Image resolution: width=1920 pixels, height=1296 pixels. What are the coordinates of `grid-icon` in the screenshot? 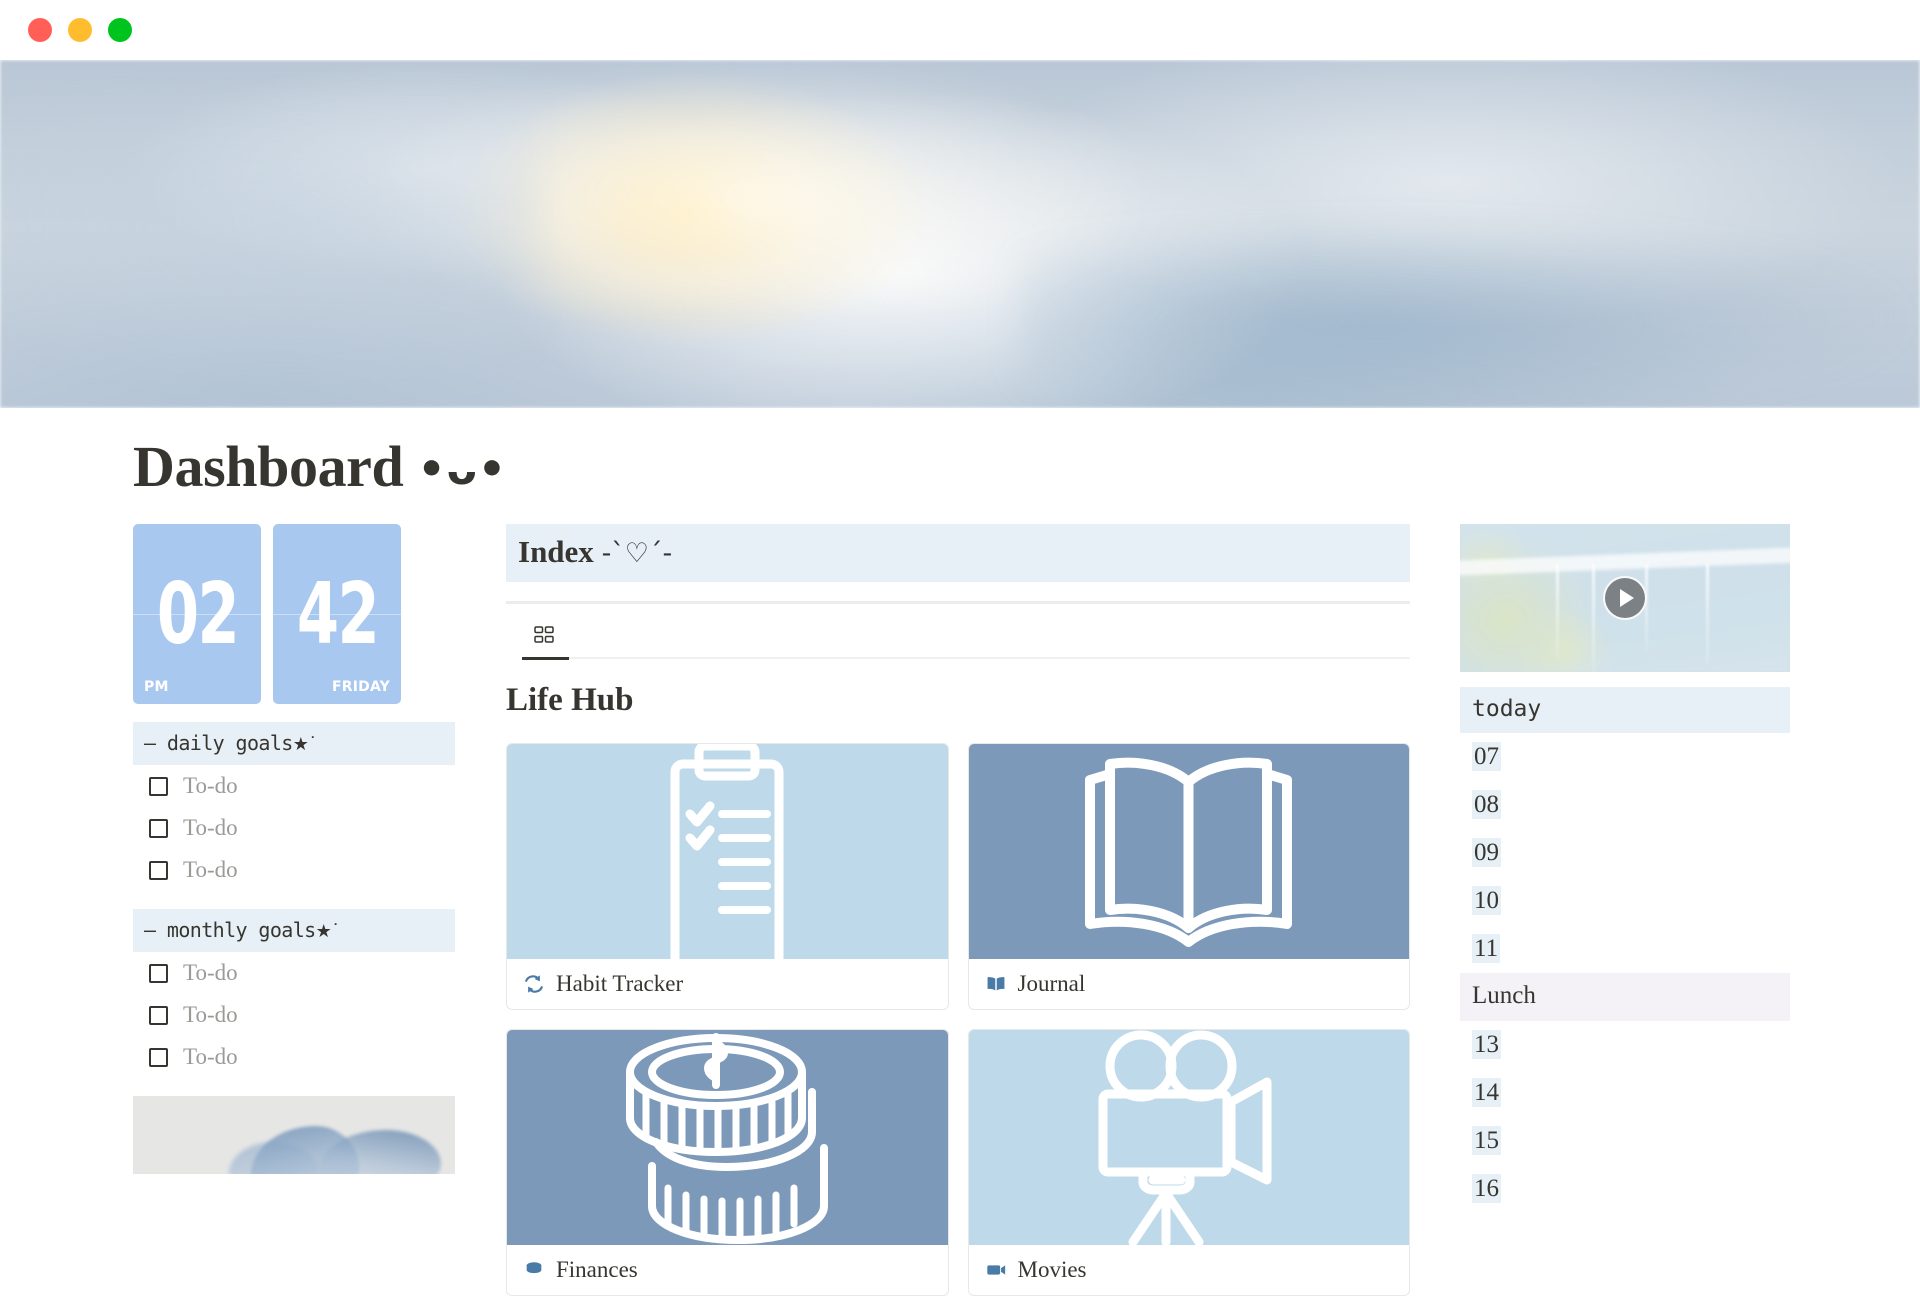 It's located at (544, 634).